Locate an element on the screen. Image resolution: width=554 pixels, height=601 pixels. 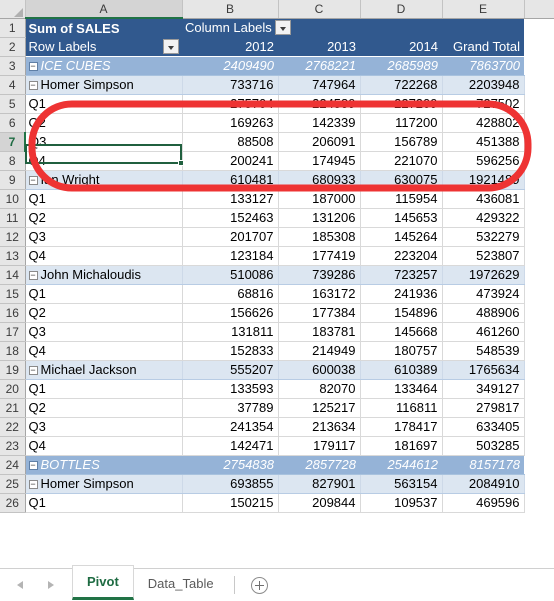
value-cell: 163172 is located at coordinates (319, 294).